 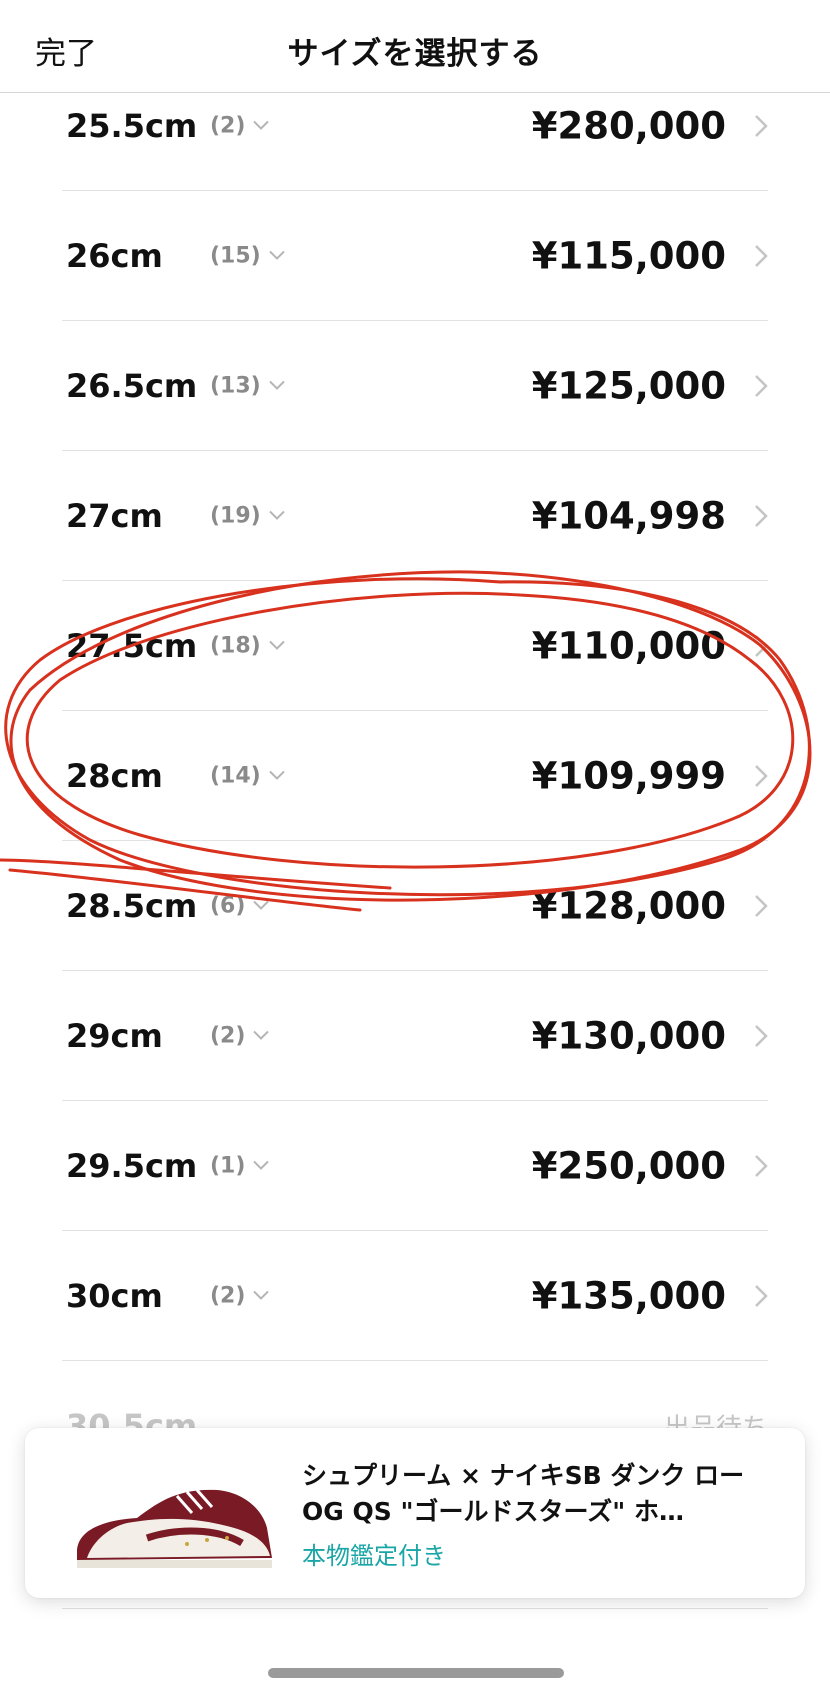 What do you see at coordinates (114, 775) in the screenshot?
I see `size-label: 28cm` at bounding box center [114, 775].